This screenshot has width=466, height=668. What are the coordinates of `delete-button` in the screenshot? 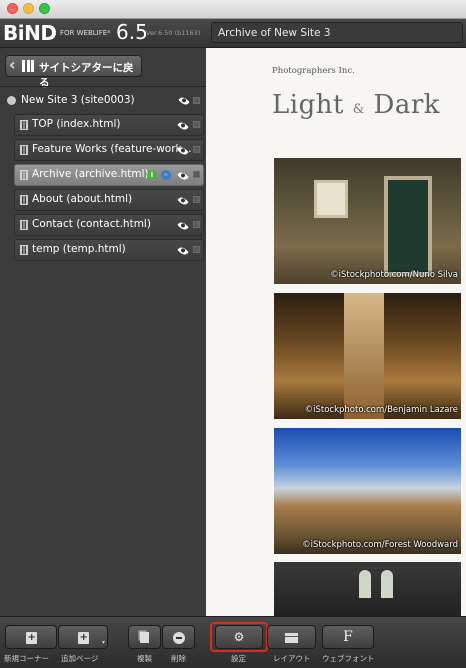 It's located at (178, 637).